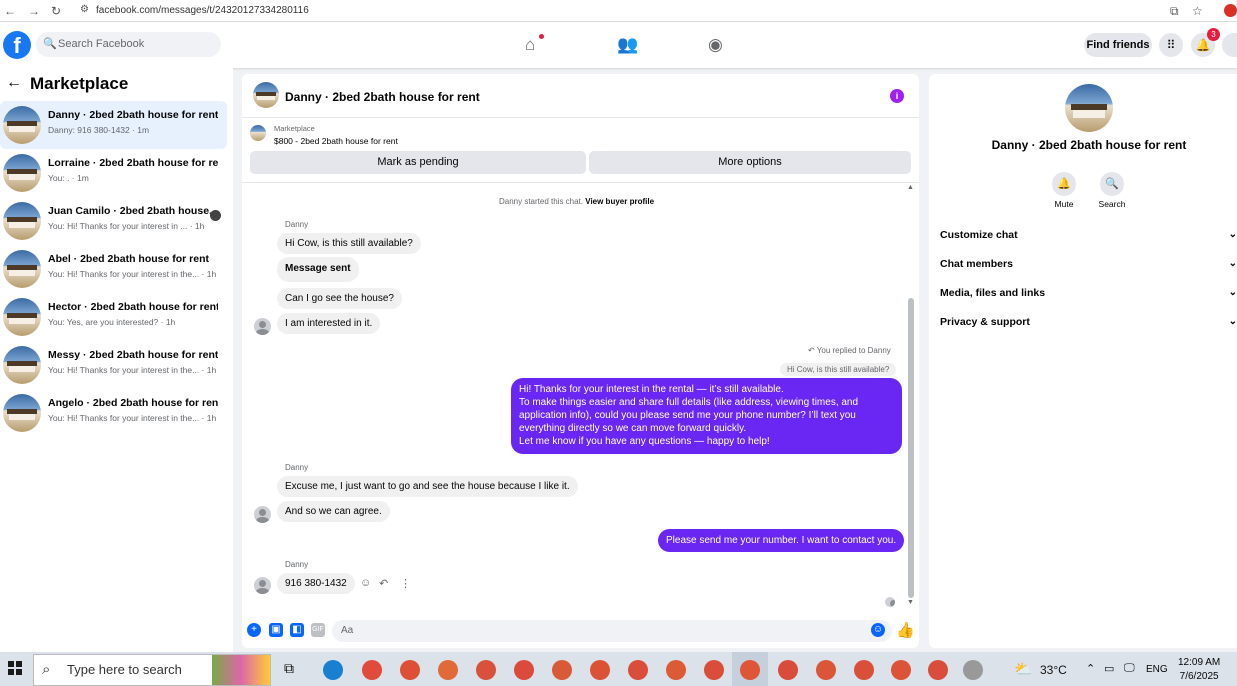 This screenshot has height=686, width=1237. What do you see at coordinates (1064, 204) in the screenshot?
I see `mute-label: Mute` at bounding box center [1064, 204].